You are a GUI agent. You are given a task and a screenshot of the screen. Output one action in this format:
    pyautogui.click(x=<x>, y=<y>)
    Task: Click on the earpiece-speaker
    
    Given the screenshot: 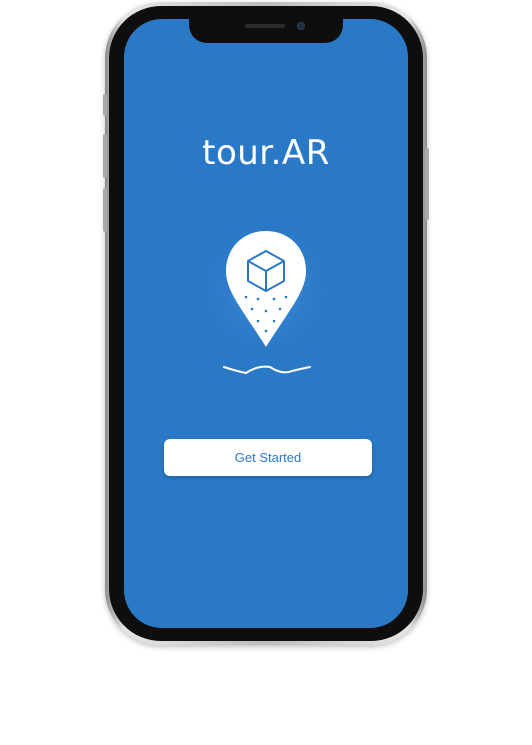 What is the action you would take?
    pyautogui.click(x=265, y=26)
    